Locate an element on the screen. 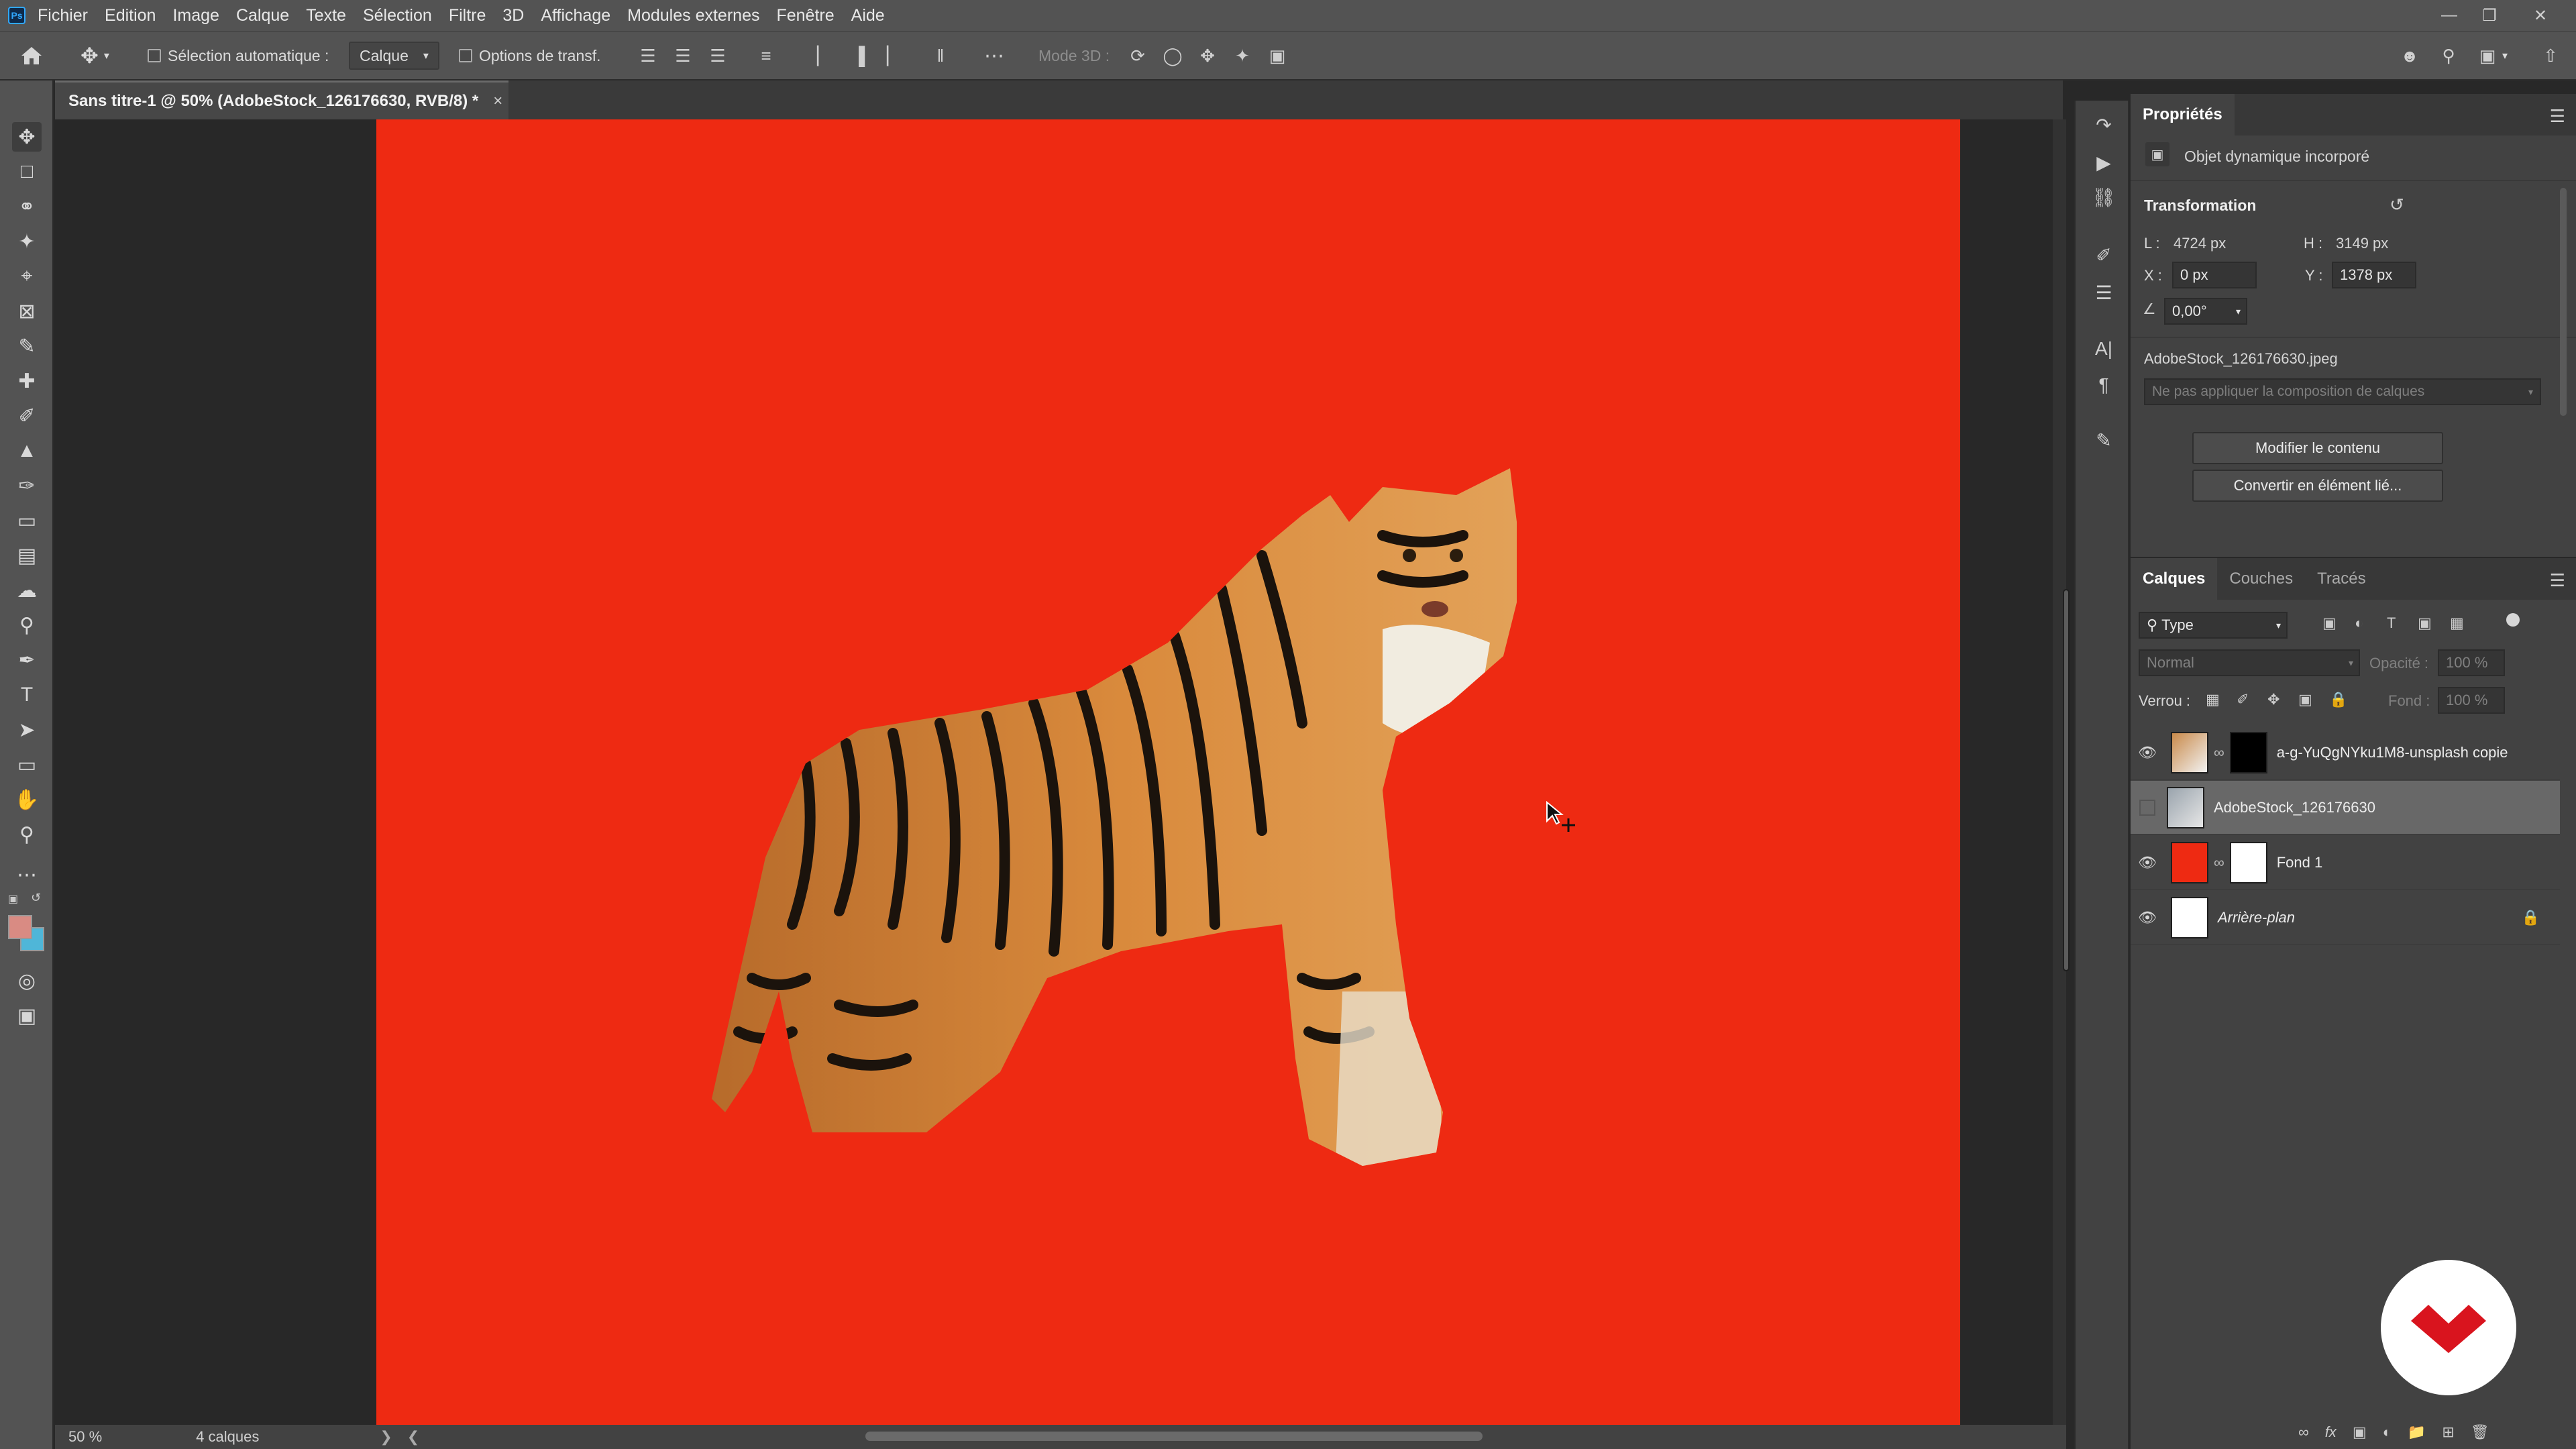  layer-row: AdobeStock_126176630 is located at coordinates (2345, 808).